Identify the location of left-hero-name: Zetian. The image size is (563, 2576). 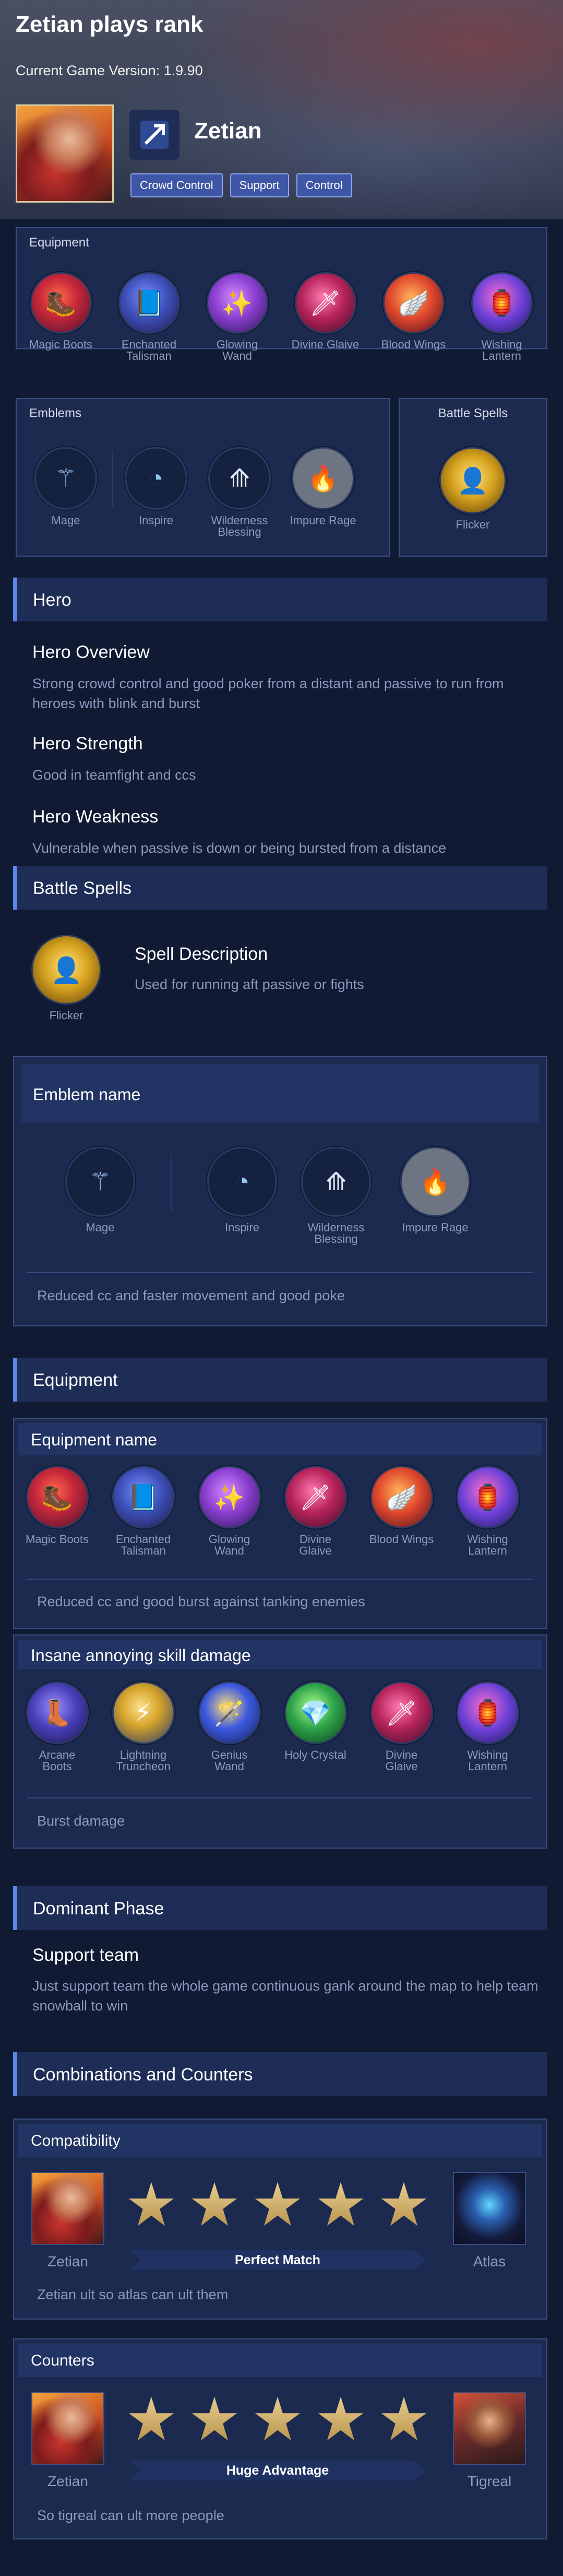
(67, 2261).